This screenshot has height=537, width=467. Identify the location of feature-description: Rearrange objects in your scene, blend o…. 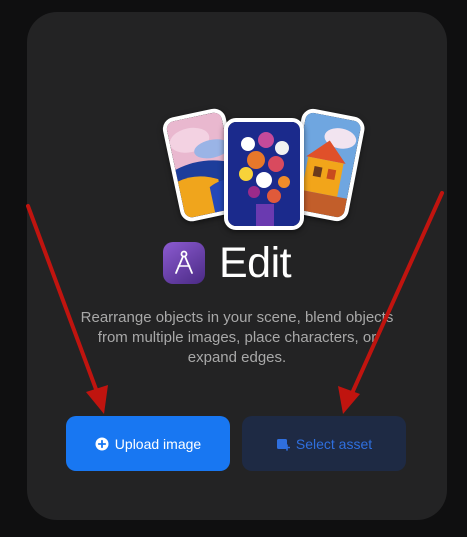
(237, 337).